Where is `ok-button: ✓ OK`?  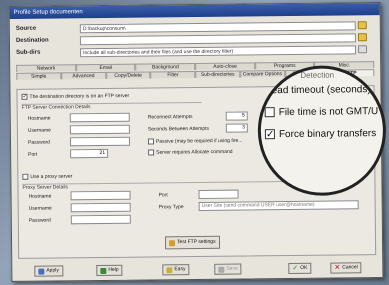 ok-button: ✓ OK is located at coordinates (300, 268).